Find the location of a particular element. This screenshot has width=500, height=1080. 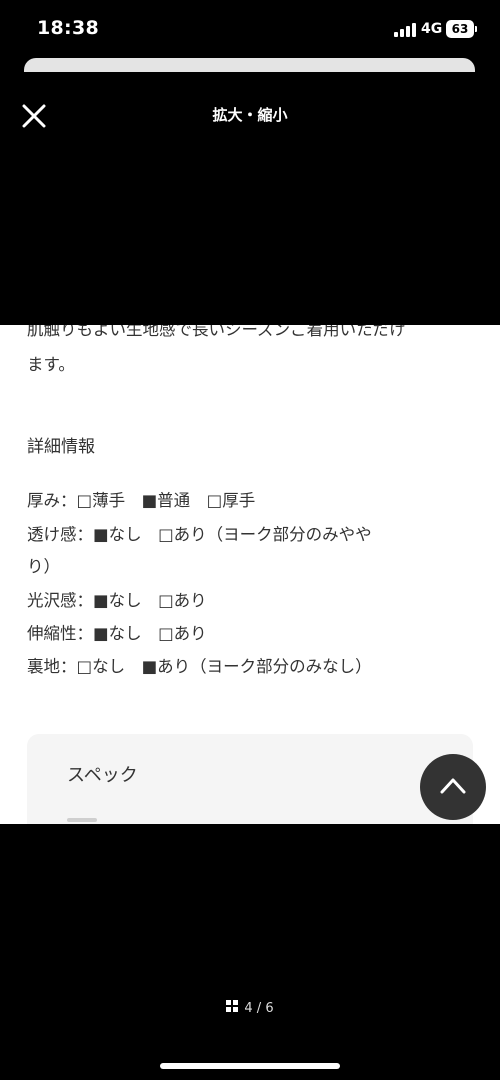

detail-stretch: 伸縮性：■なし □あり is located at coordinates (117, 633).